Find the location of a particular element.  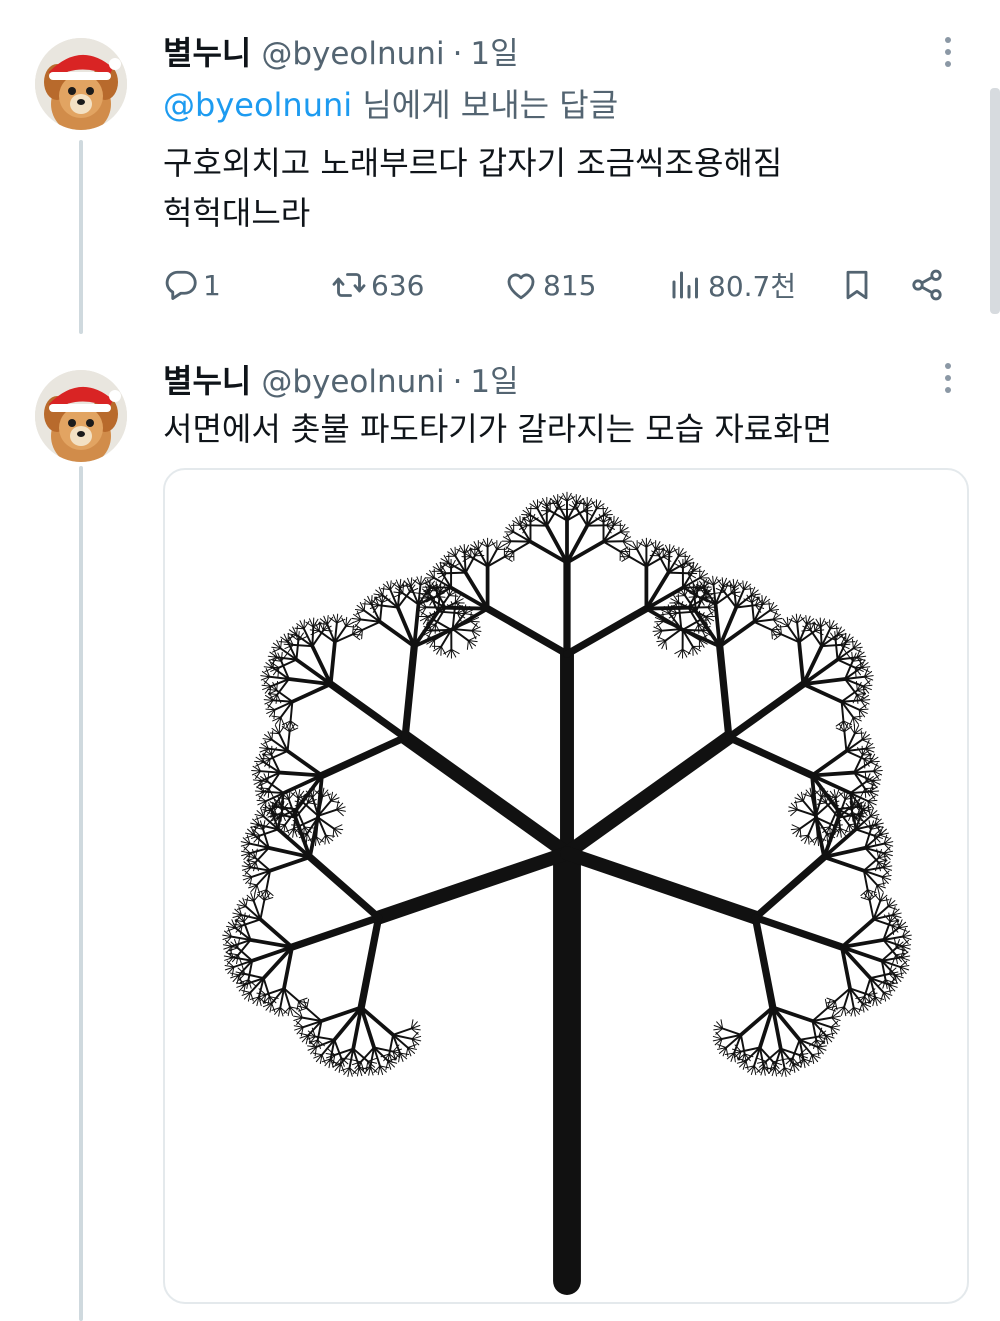

tweet-text: 구호외치고 노래부르다 갑자기 조금씩조용해짐 헉헉대느라 is located at coordinates (472, 188).